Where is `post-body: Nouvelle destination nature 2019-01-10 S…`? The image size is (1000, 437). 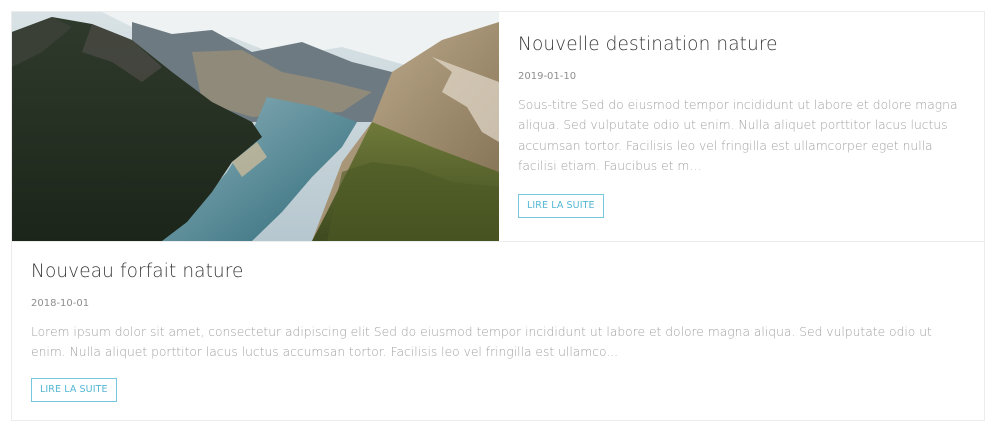
post-body: Nouvelle destination nature 2019-01-10 S… is located at coordinates (745, 104).